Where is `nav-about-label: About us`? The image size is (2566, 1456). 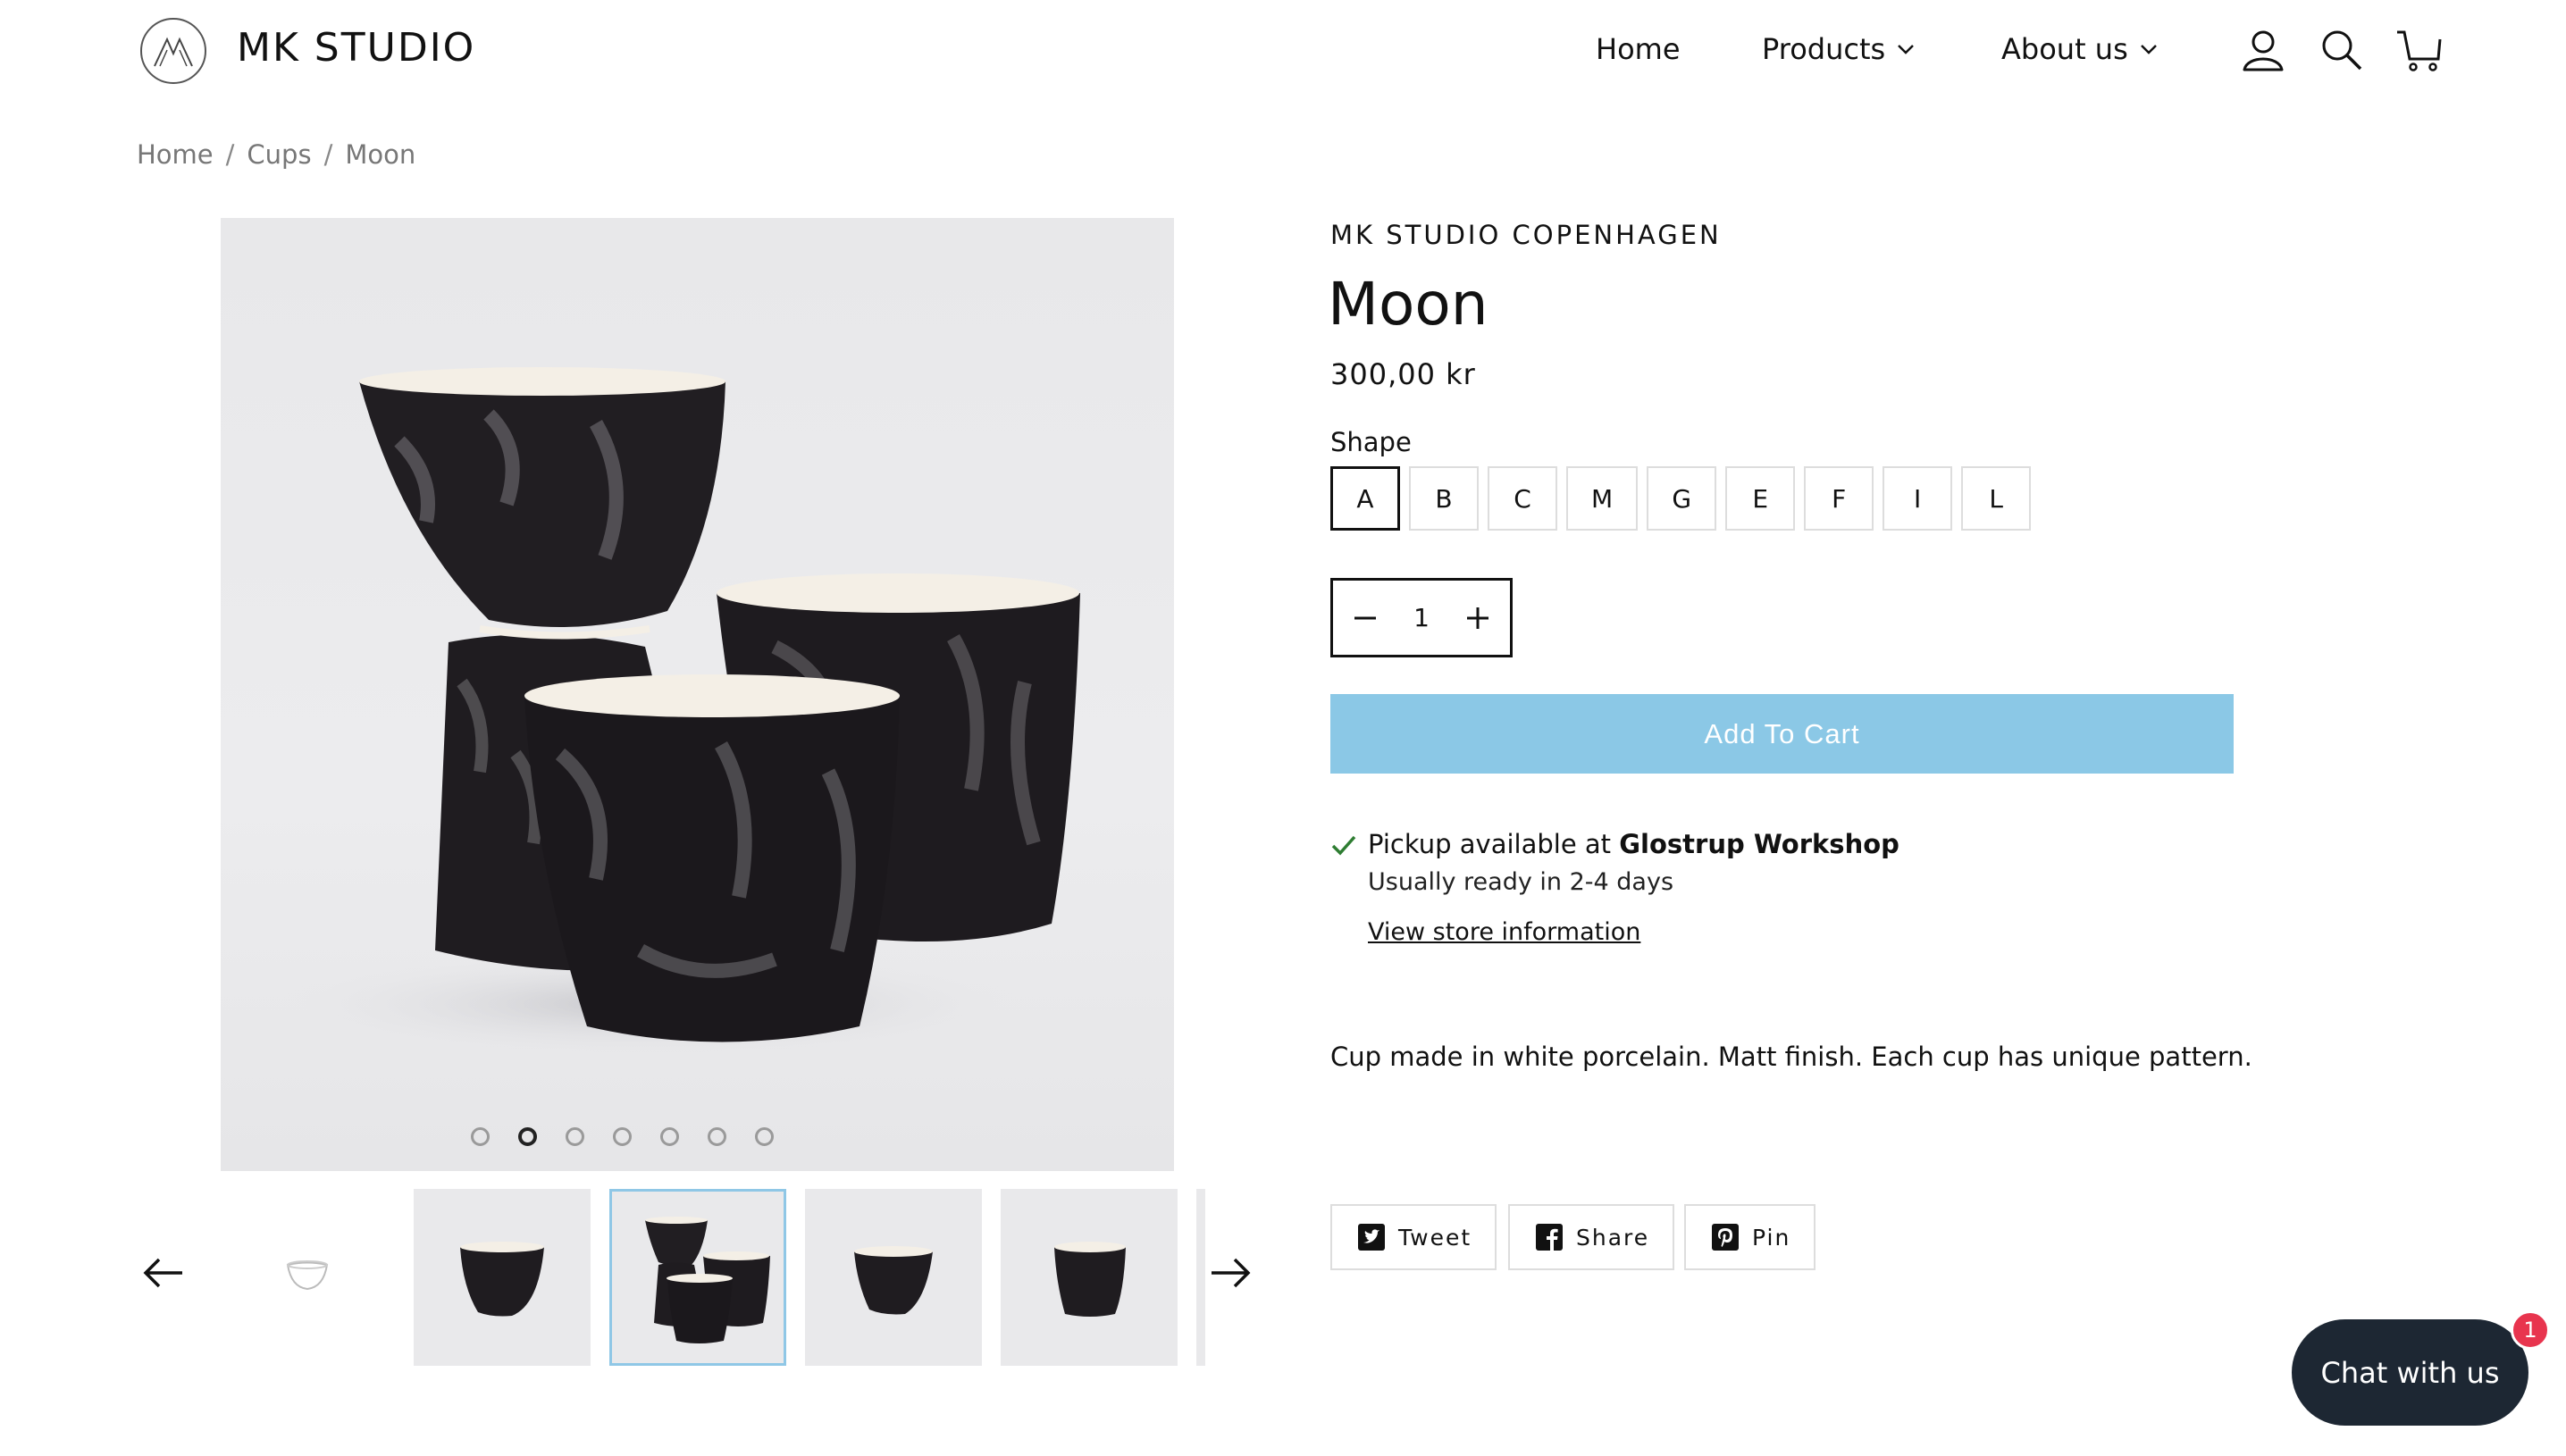
nav-about-label: About us is located at coordinates (2064, 49).